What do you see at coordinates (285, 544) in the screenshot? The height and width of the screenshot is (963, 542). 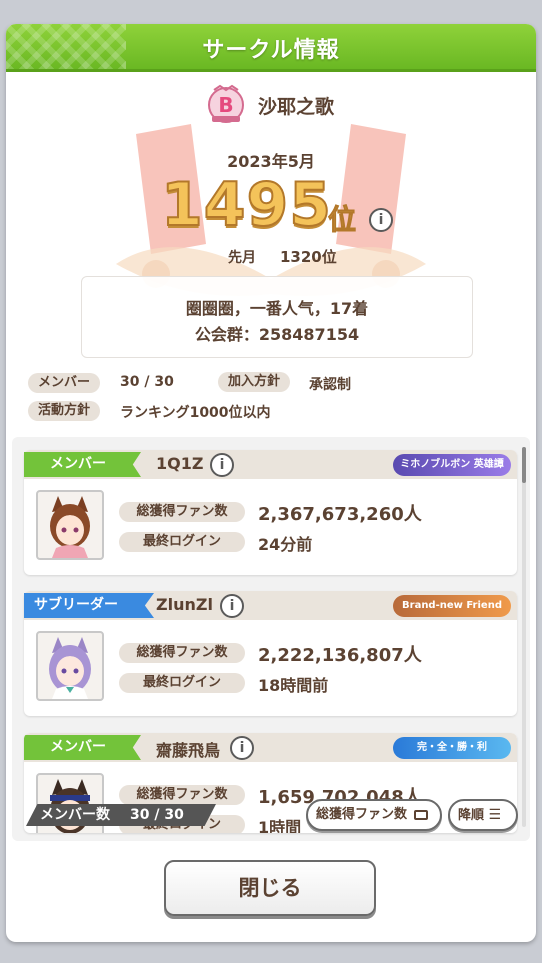 I see `last-login-value: 24分前` at bounding box center [285, 544].